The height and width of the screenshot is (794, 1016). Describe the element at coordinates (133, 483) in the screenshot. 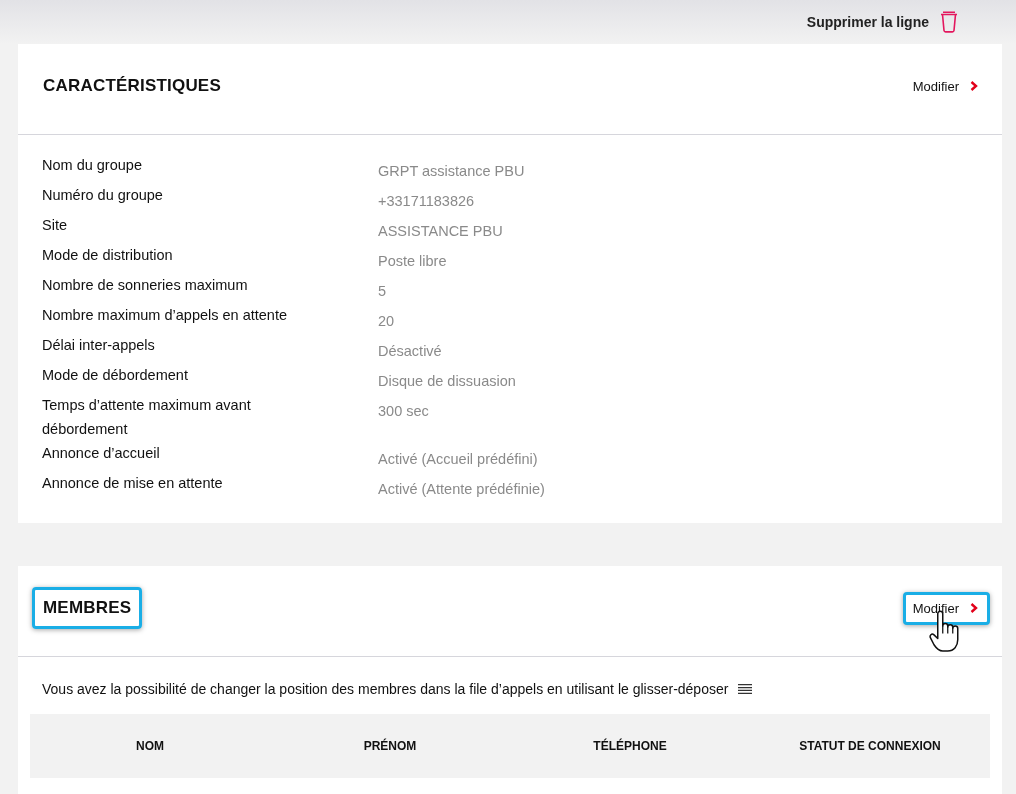

I see `field-label: Annonce de mise en attente` at that location.